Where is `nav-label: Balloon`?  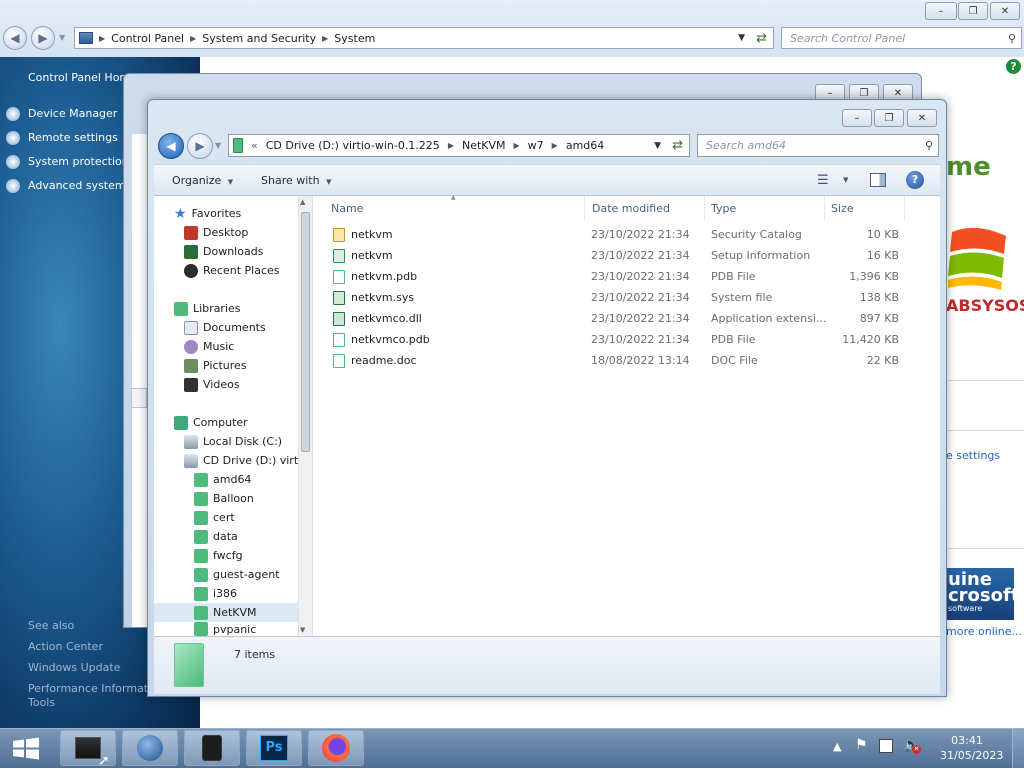
nav-label: Balloon is located at coordinates (233, 498).